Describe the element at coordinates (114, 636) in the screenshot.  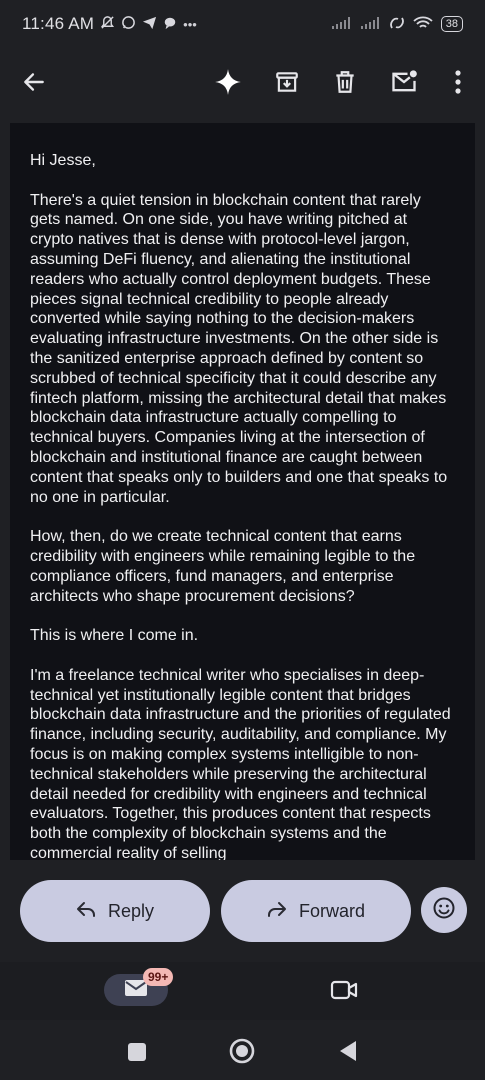
I see `email-paragraph: This is where I come in.` at that location.